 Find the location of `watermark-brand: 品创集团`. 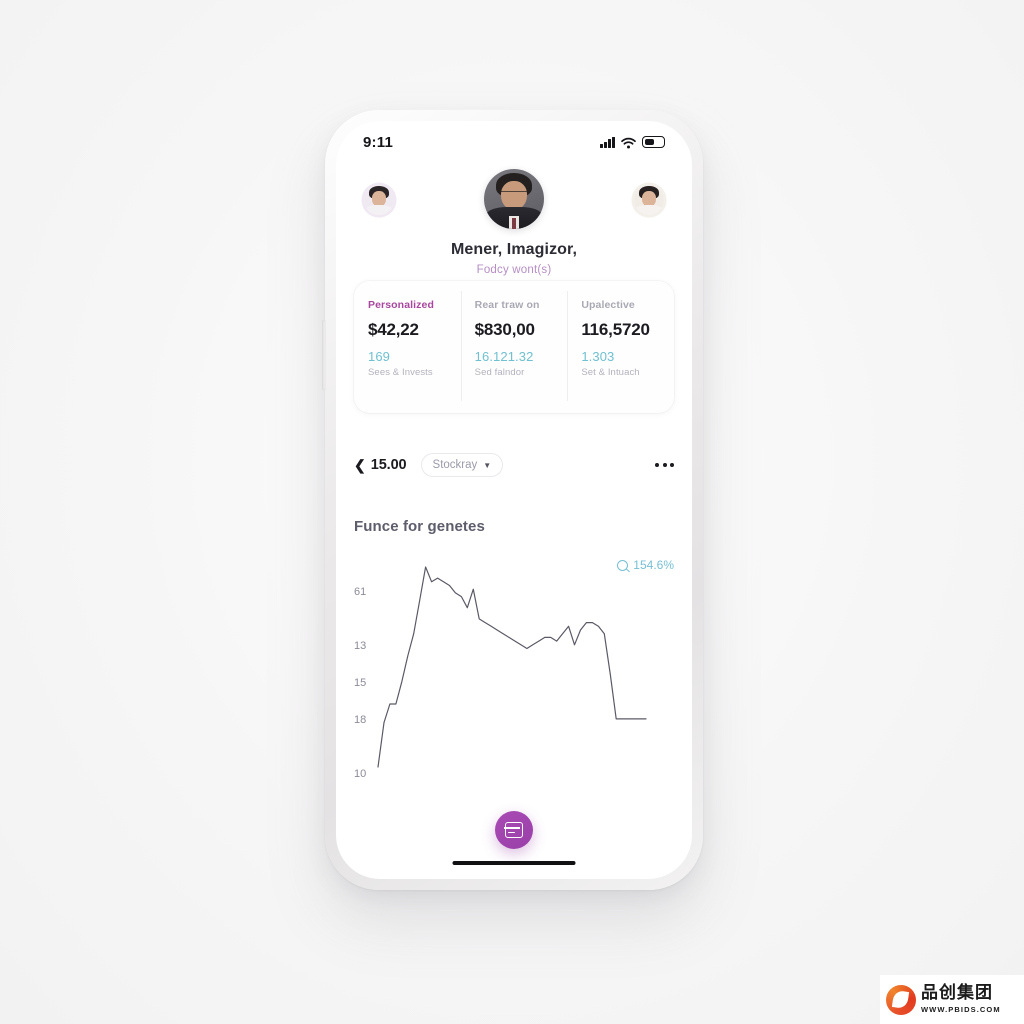

watermark-brand: 品创集团 is located at coordinates (957, 993).